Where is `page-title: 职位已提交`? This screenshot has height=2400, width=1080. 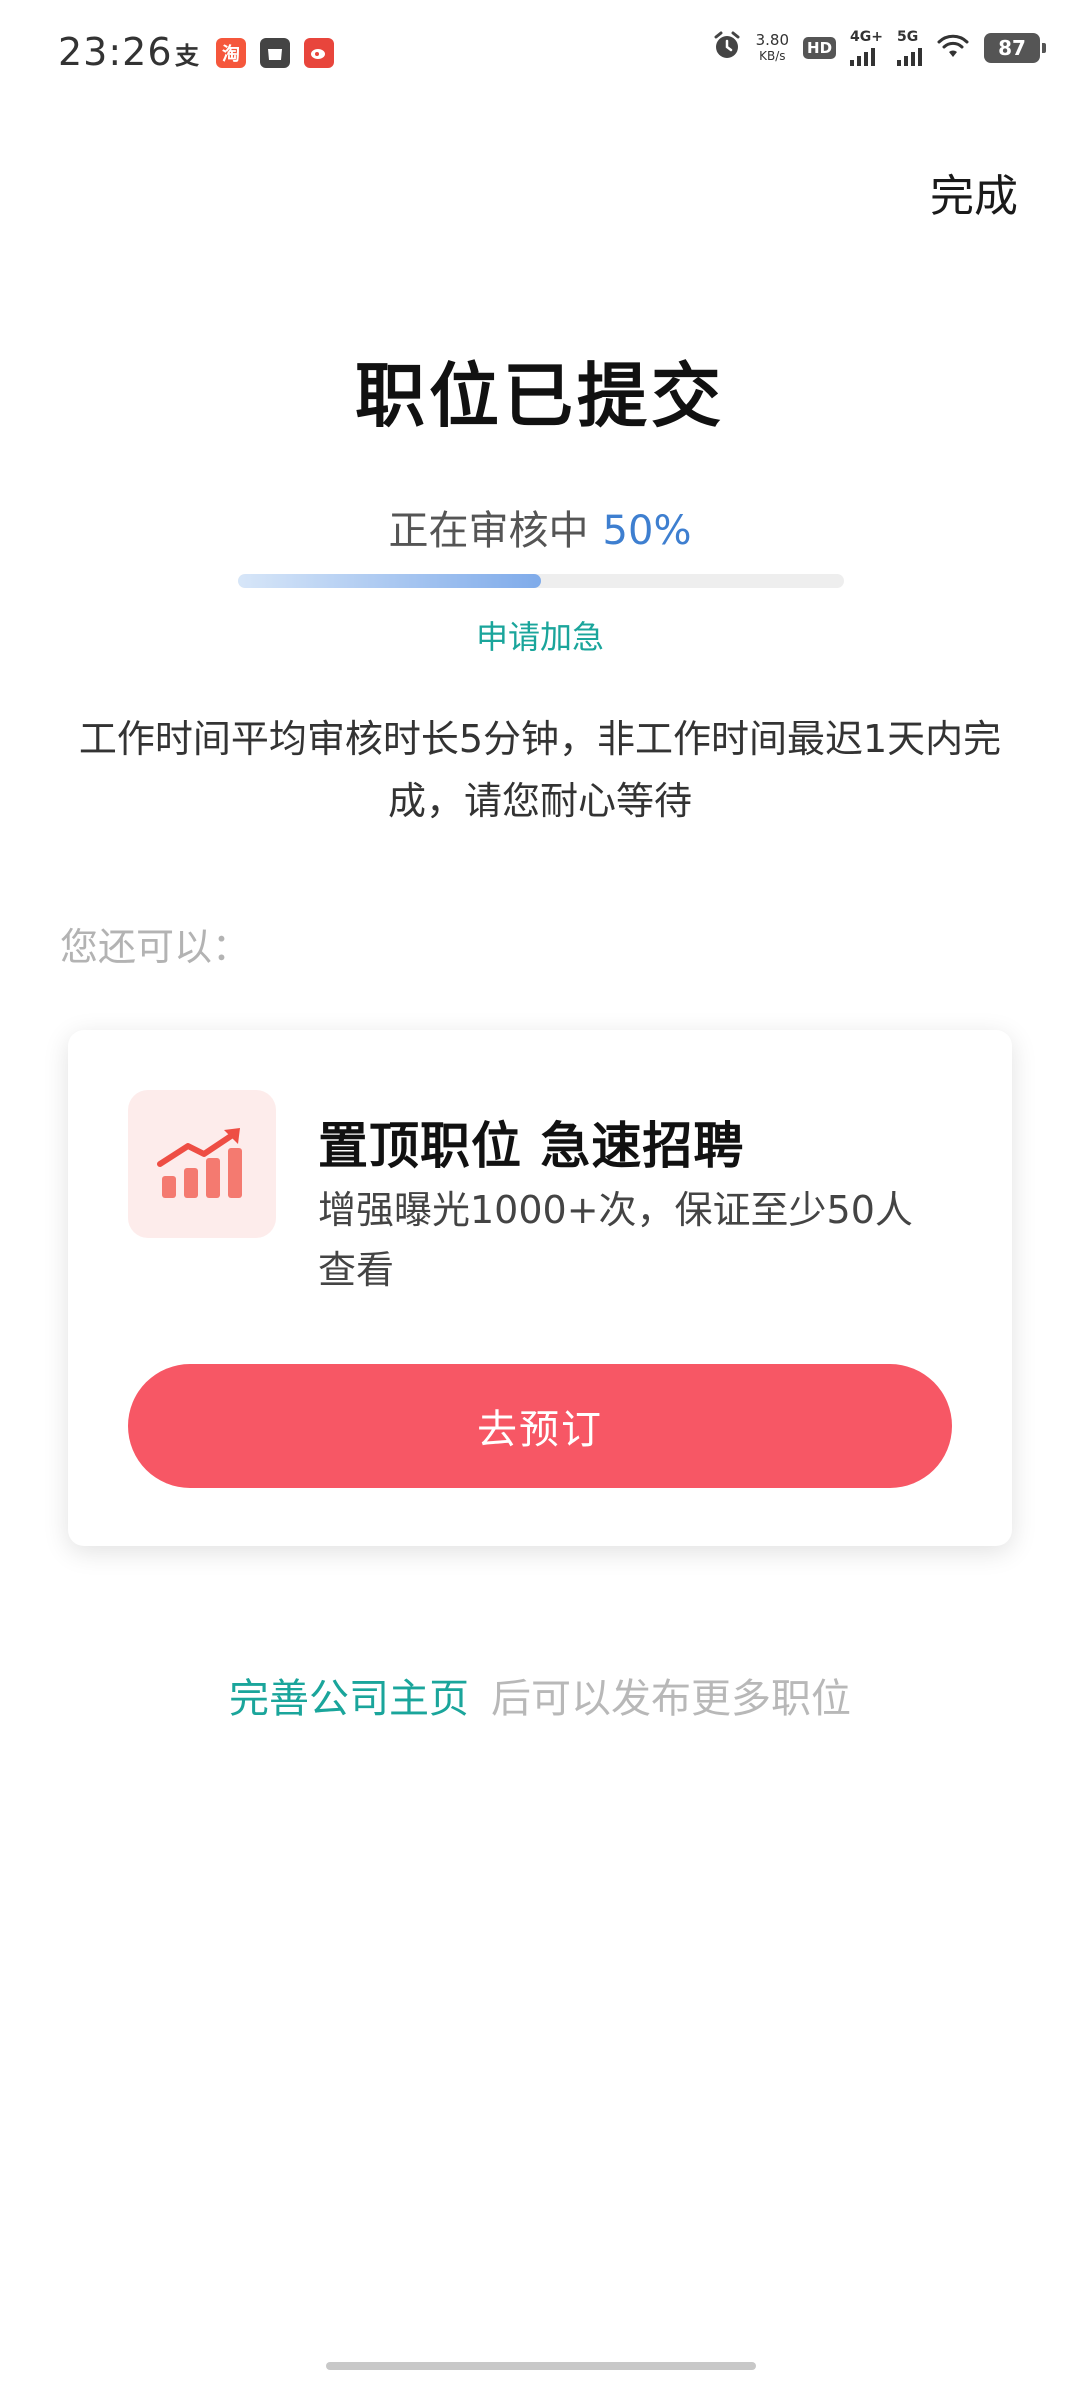
page-title: 职位已提交 is located at coordinates (540, 396).